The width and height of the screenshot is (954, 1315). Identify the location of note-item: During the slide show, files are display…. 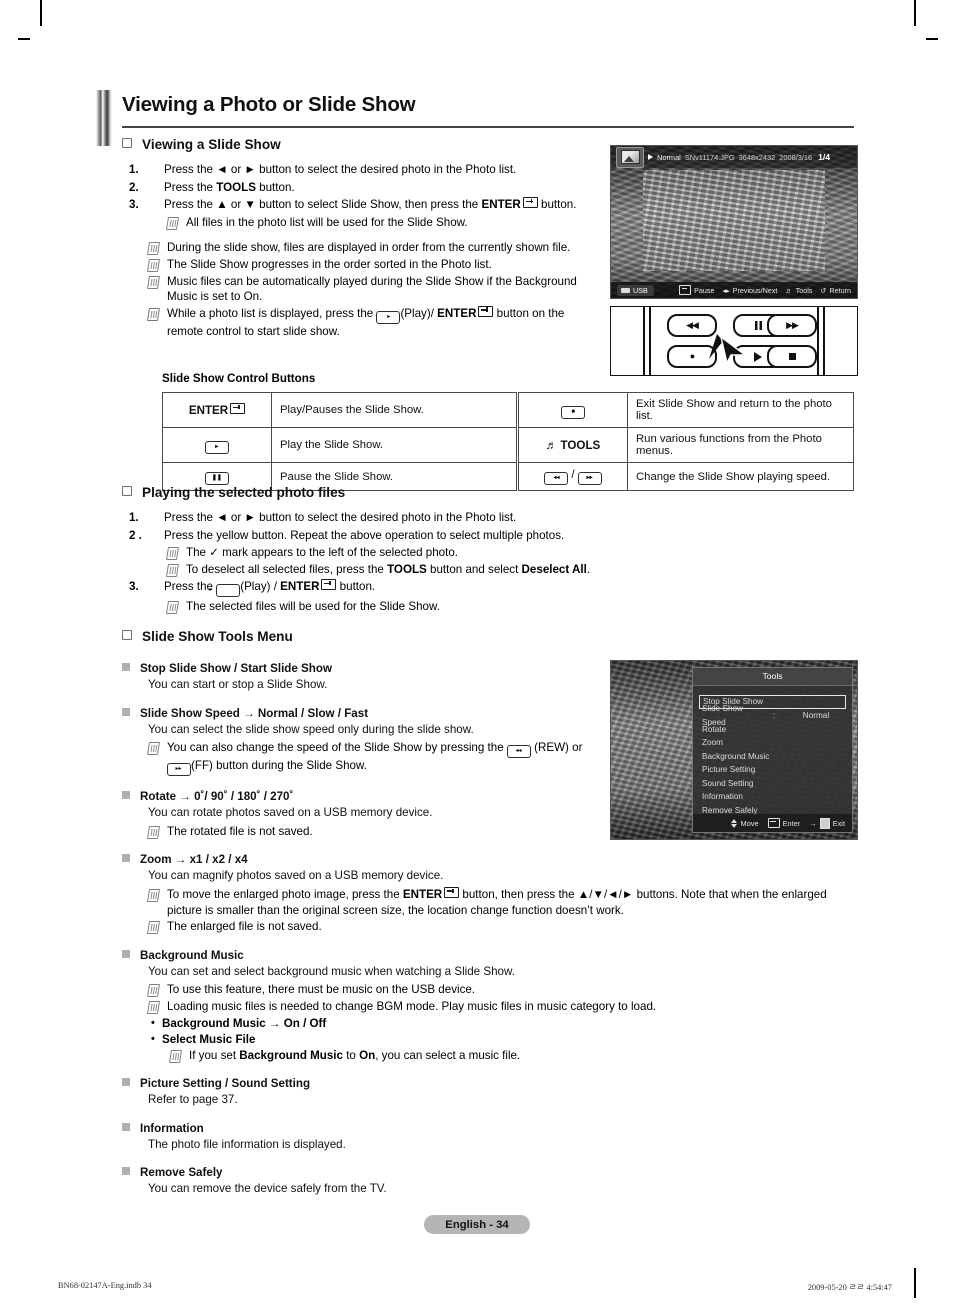
(374, 248).